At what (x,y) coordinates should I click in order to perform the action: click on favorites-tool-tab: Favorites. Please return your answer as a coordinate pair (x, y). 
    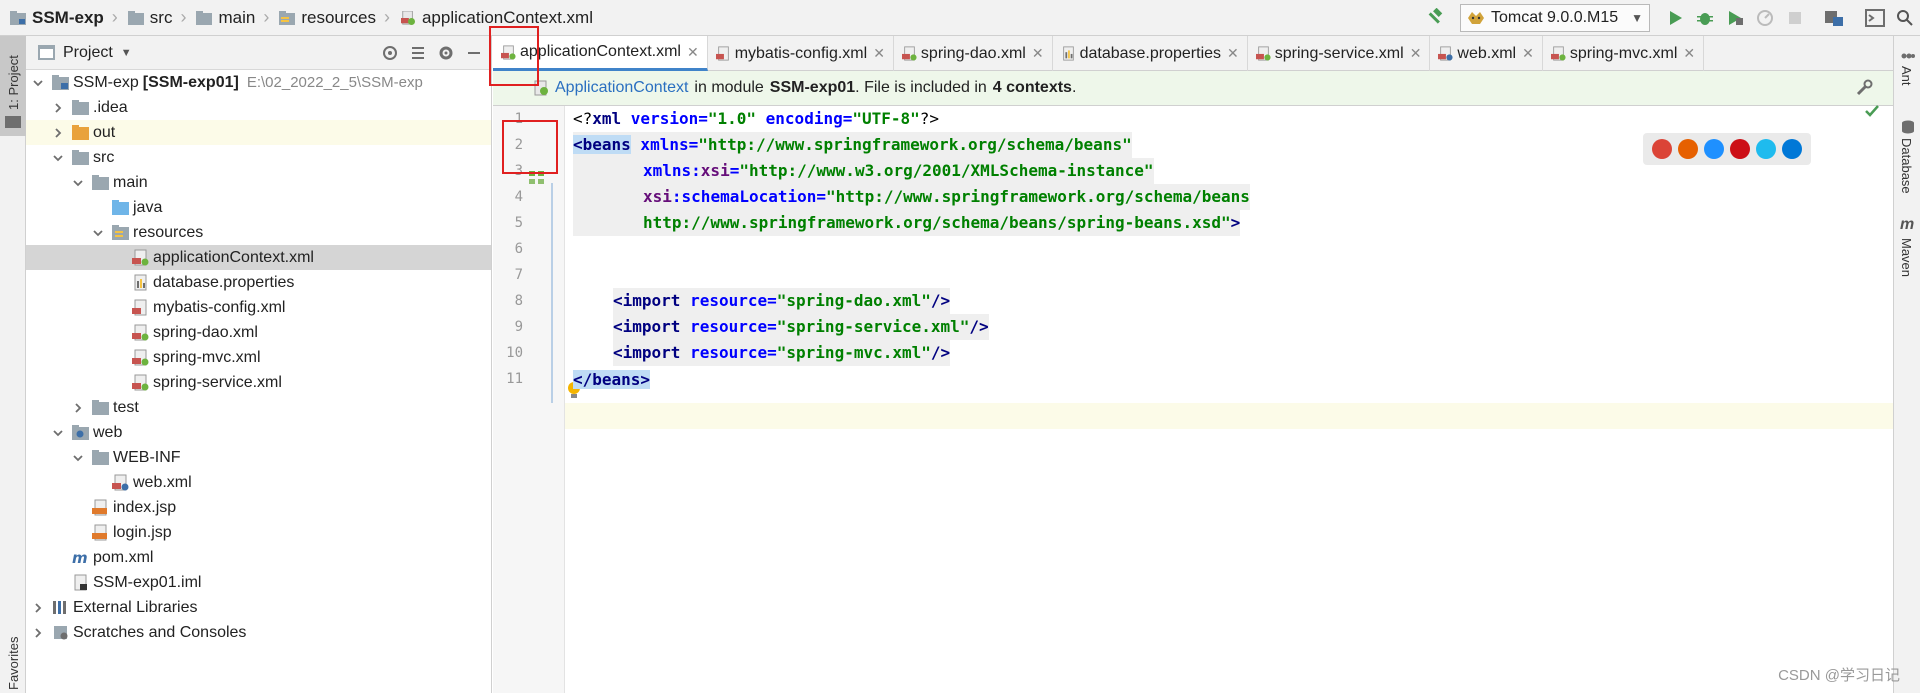
    Looking at the image, I should click on (13, 649).